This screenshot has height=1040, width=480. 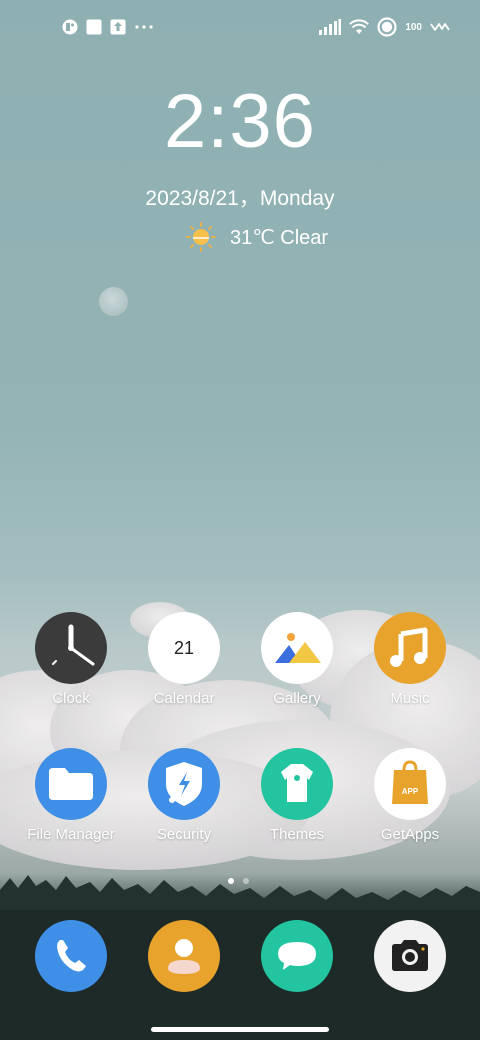 I want to click on date-text: 2023/8/21，Monday, so click(x=240, y=197).